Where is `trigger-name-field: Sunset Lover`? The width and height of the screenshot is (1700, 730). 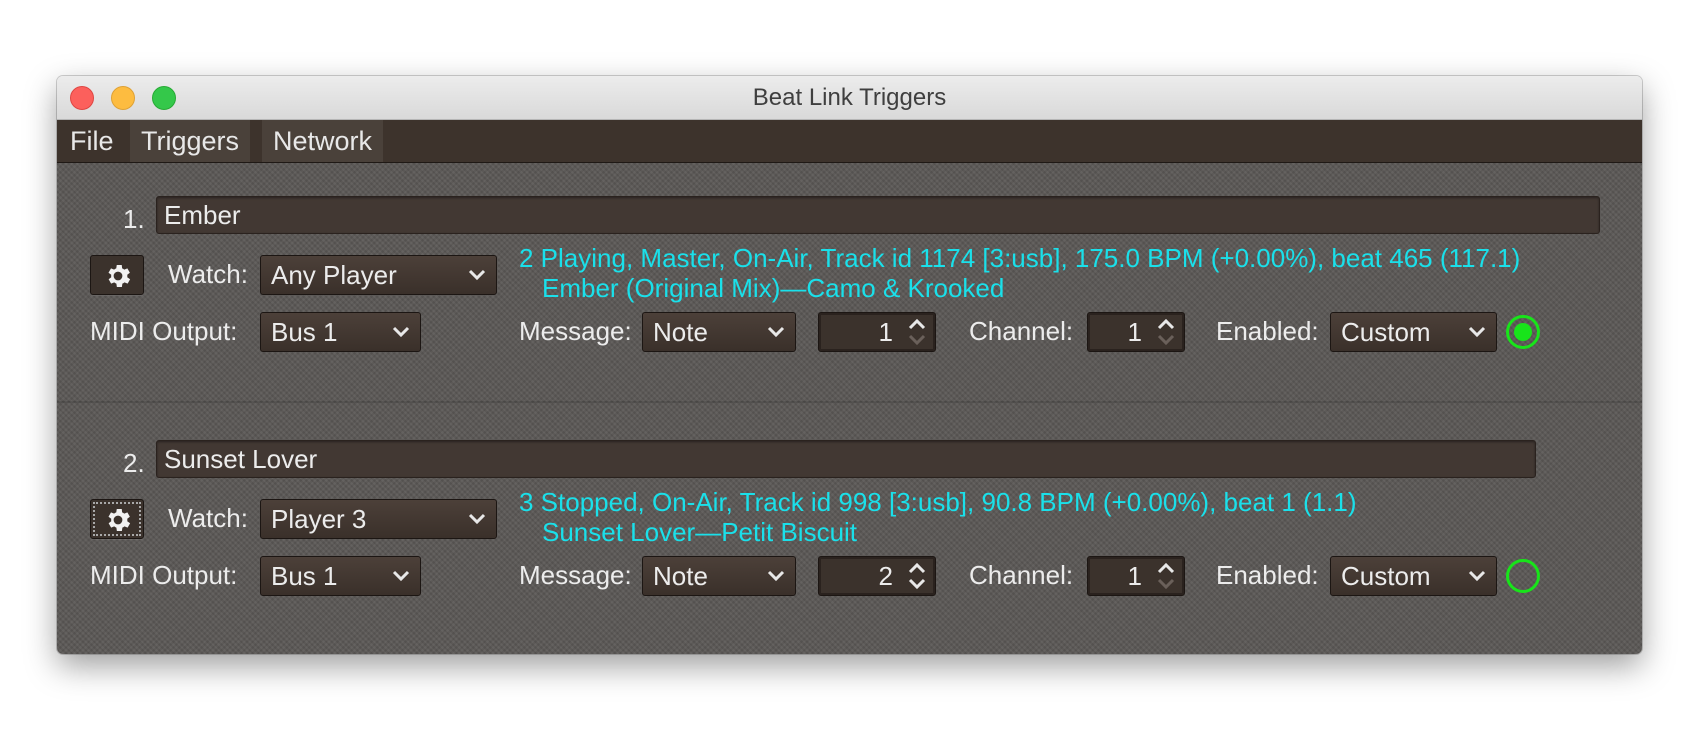 trigger-name-field: Sunset Lover is located at coordinates (846, 459).